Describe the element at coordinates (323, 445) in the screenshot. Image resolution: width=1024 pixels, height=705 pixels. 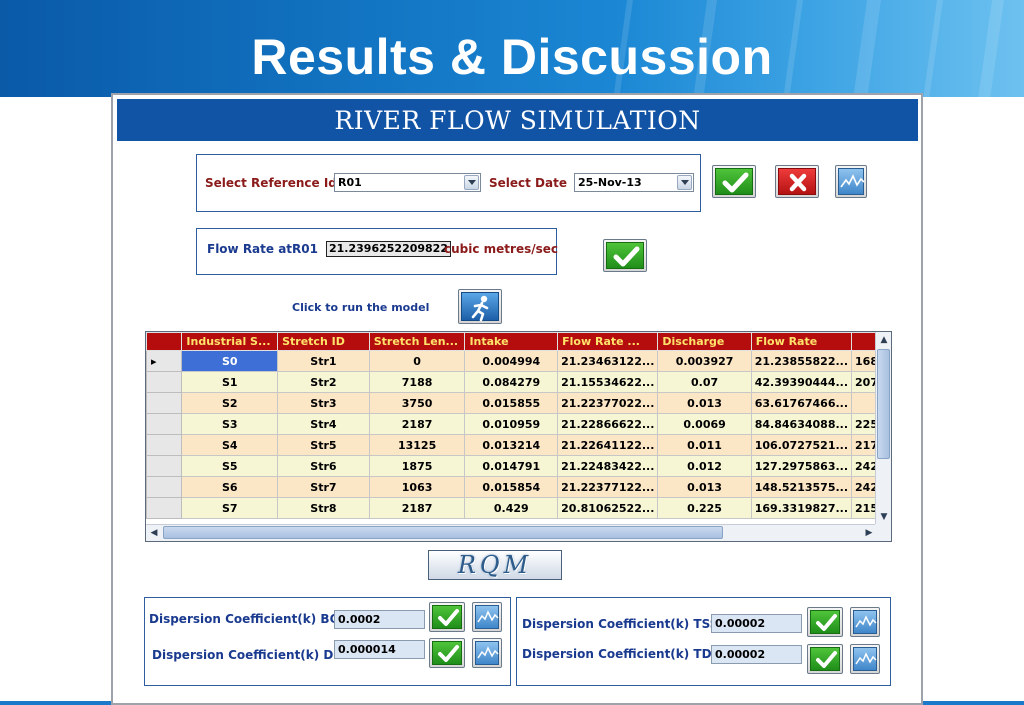
I see `table-cell: Str5` at that location.